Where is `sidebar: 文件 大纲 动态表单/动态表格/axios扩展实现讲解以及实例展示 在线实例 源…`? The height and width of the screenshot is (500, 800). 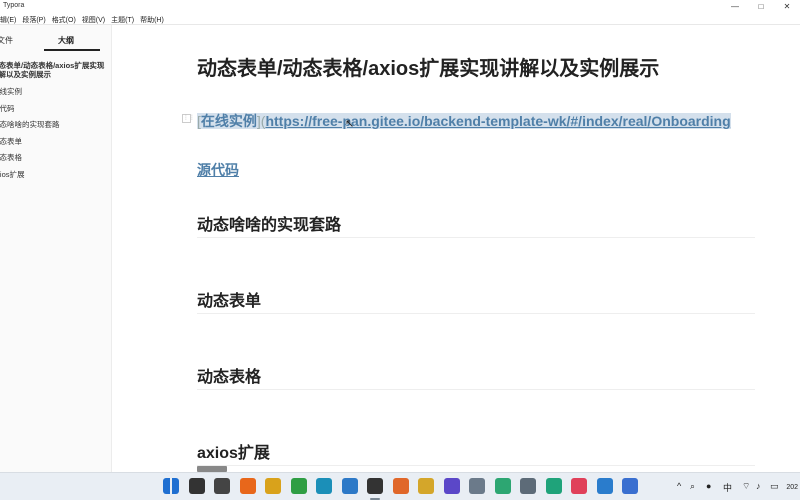
sidebar: 文件 大纲 动态表单/动态表格/axios扩展实现讲解以及实例展示 在线实例 源… is located at coordinates (56, 248).